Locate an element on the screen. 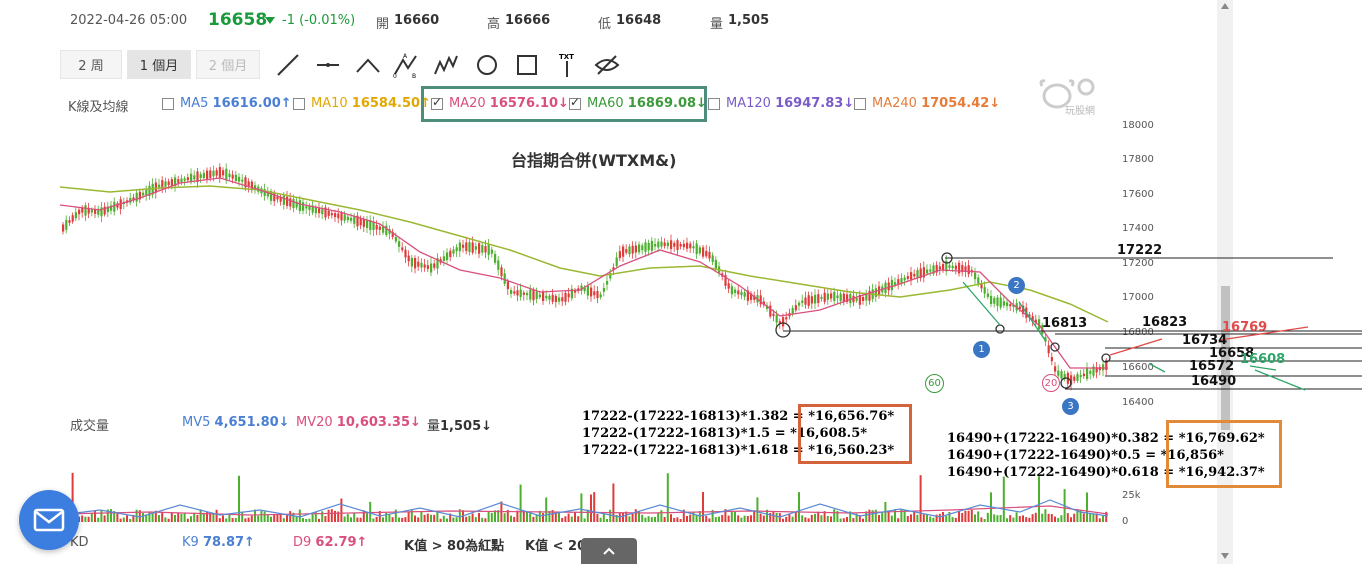 The width and height of the screenshot is (1366, 564). collapse-panel-button is located at coordinates (609, 551).